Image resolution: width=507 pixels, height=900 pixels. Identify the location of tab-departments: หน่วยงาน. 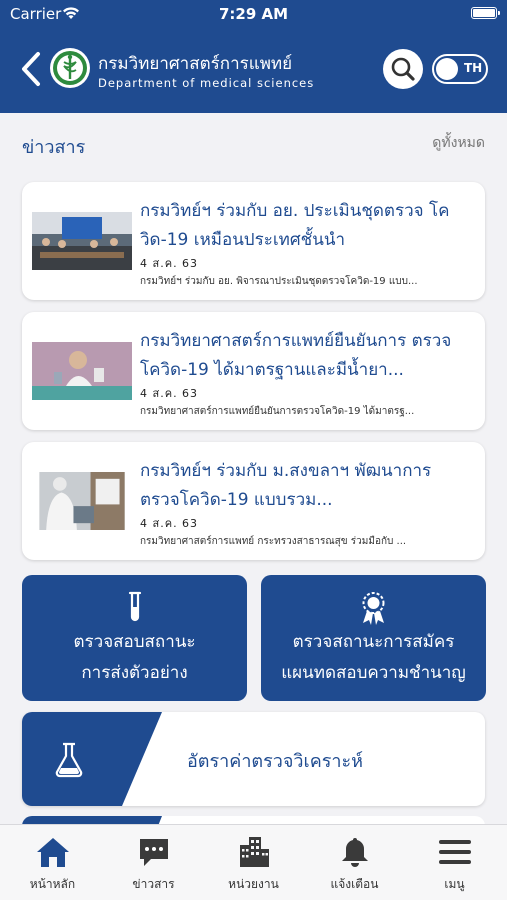
(253, 865).